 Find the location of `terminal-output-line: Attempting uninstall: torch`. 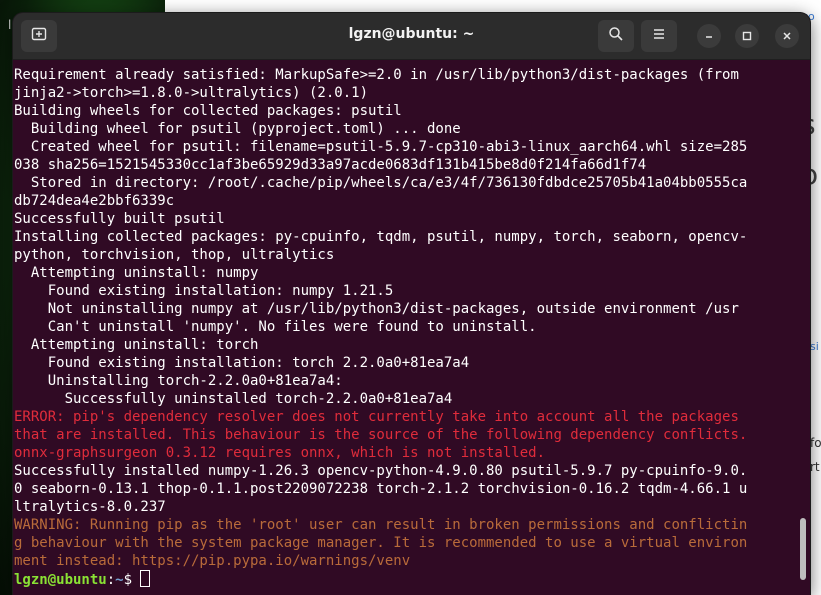

terminal-output-line: Attempting uninstall: torch is located at coordinates (136, 345).